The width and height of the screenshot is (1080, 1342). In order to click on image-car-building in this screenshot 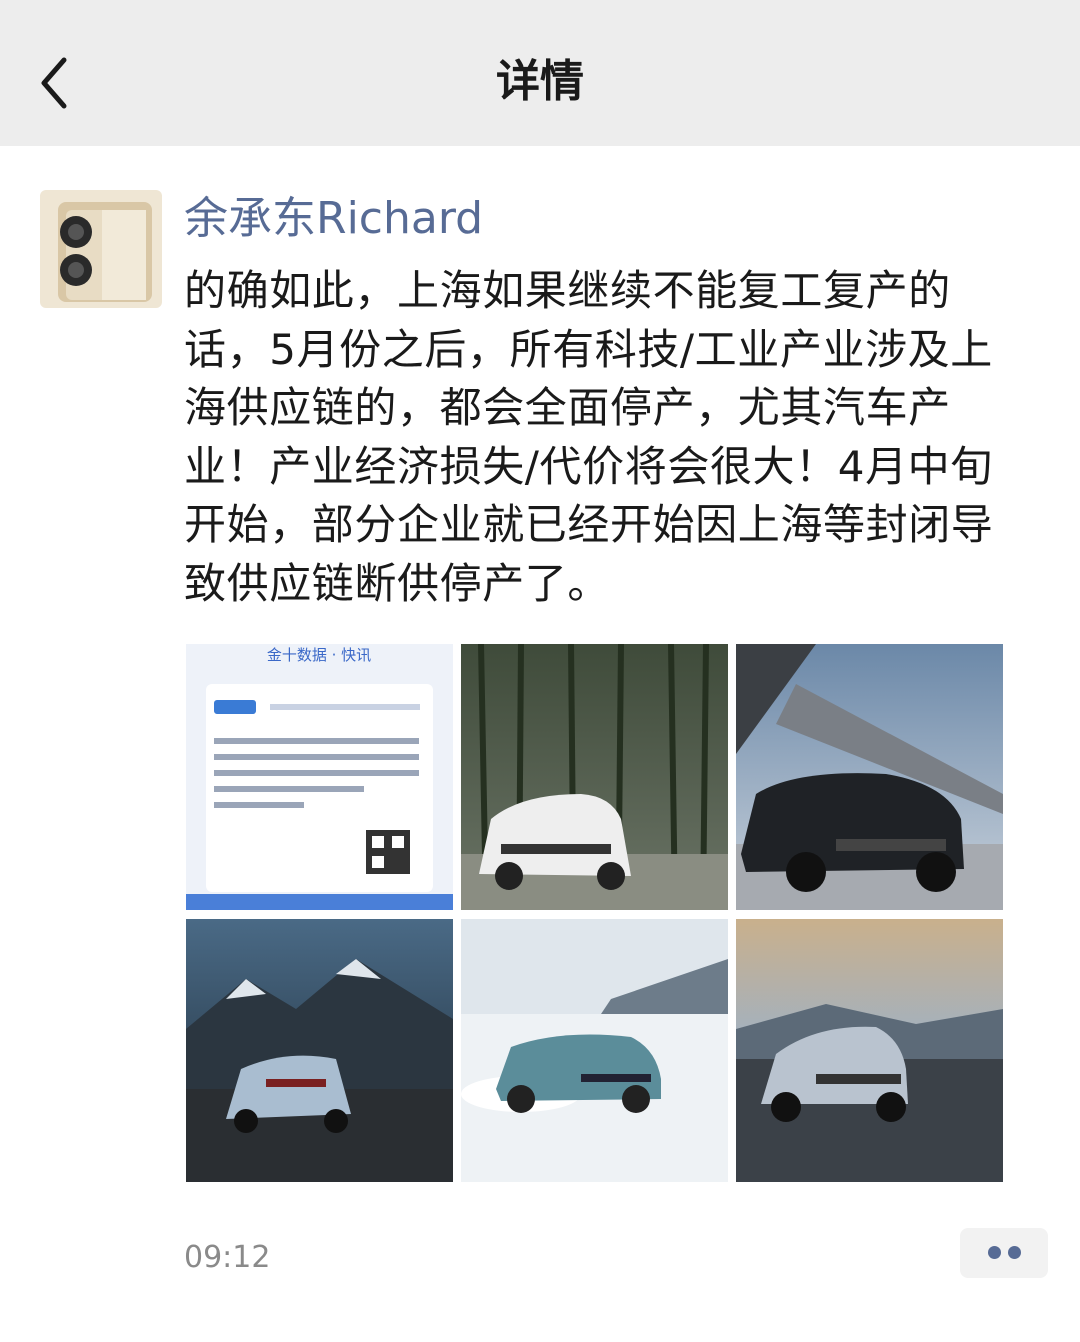, I will do `click(869, 777)`.